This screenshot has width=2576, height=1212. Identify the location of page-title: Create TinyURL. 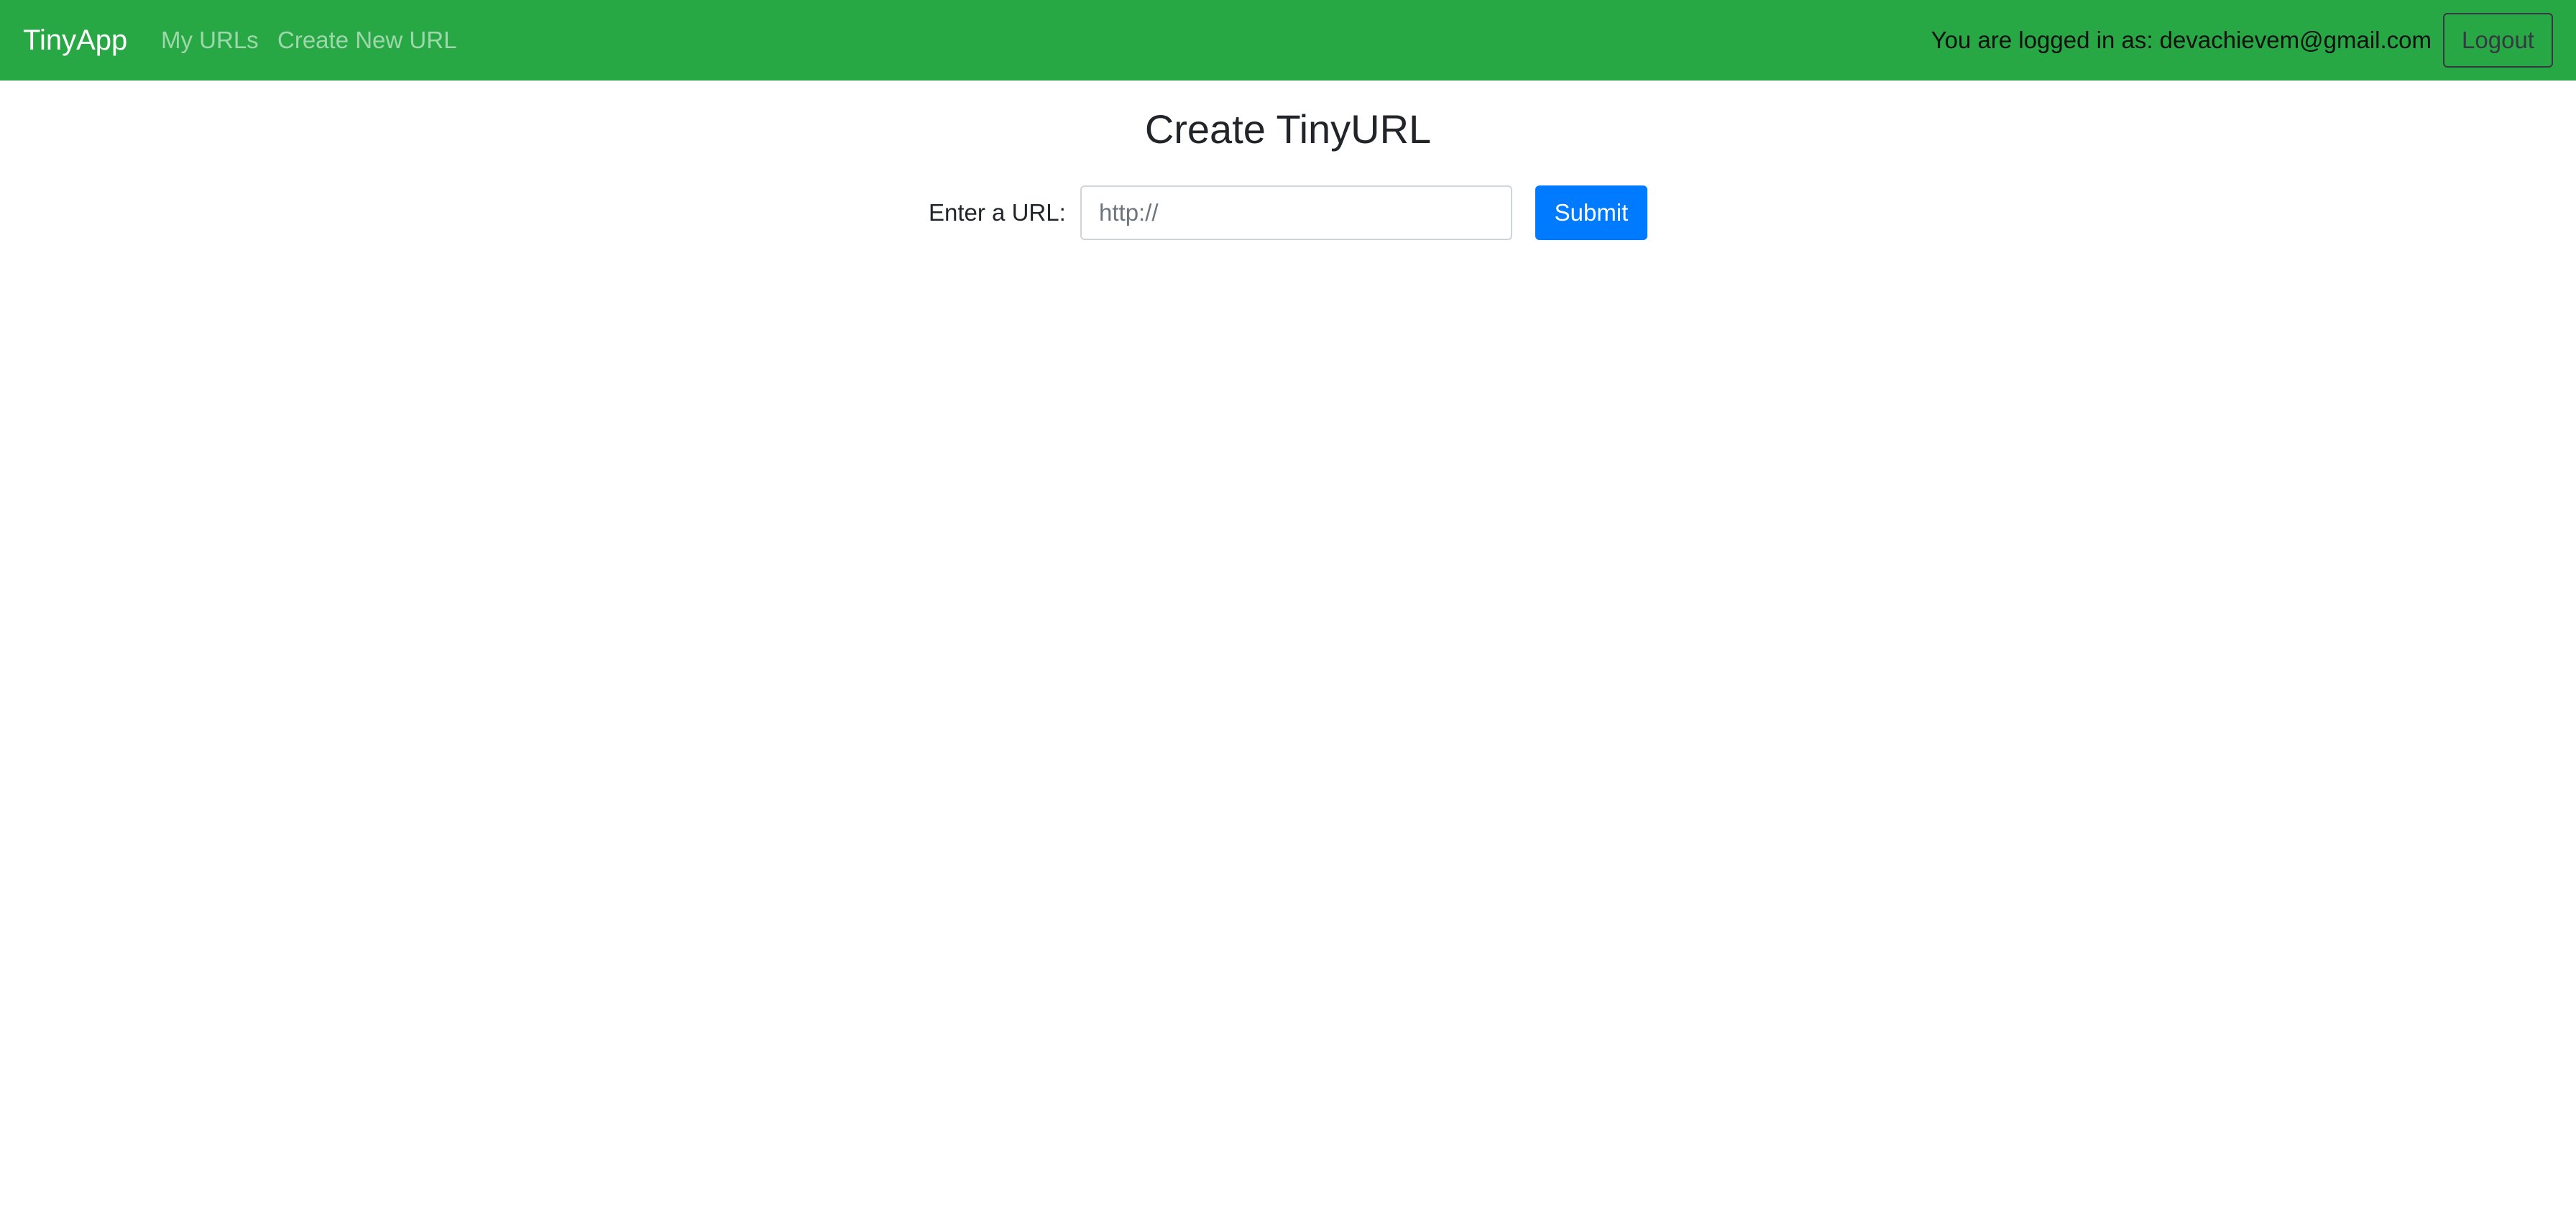
(1288, 129).